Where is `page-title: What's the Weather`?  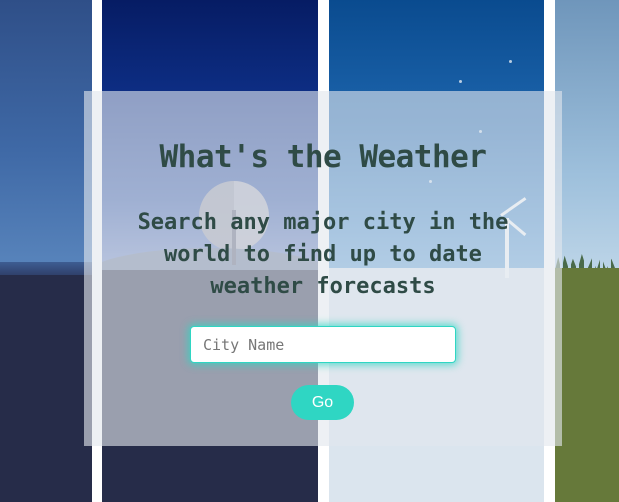
page-title: What's the Weather is located at coordinates (323, 157).